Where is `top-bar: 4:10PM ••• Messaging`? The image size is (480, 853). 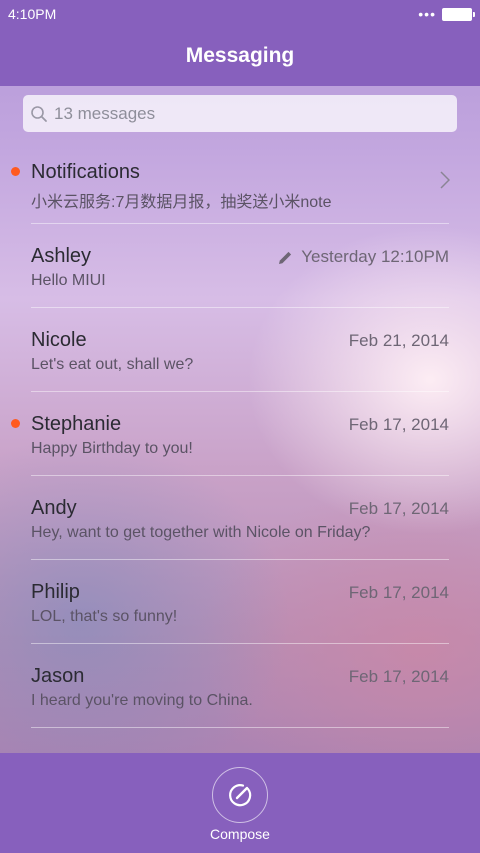 top-bar: 4:10PM ••• Messaging is located at coordinates (240, 43).